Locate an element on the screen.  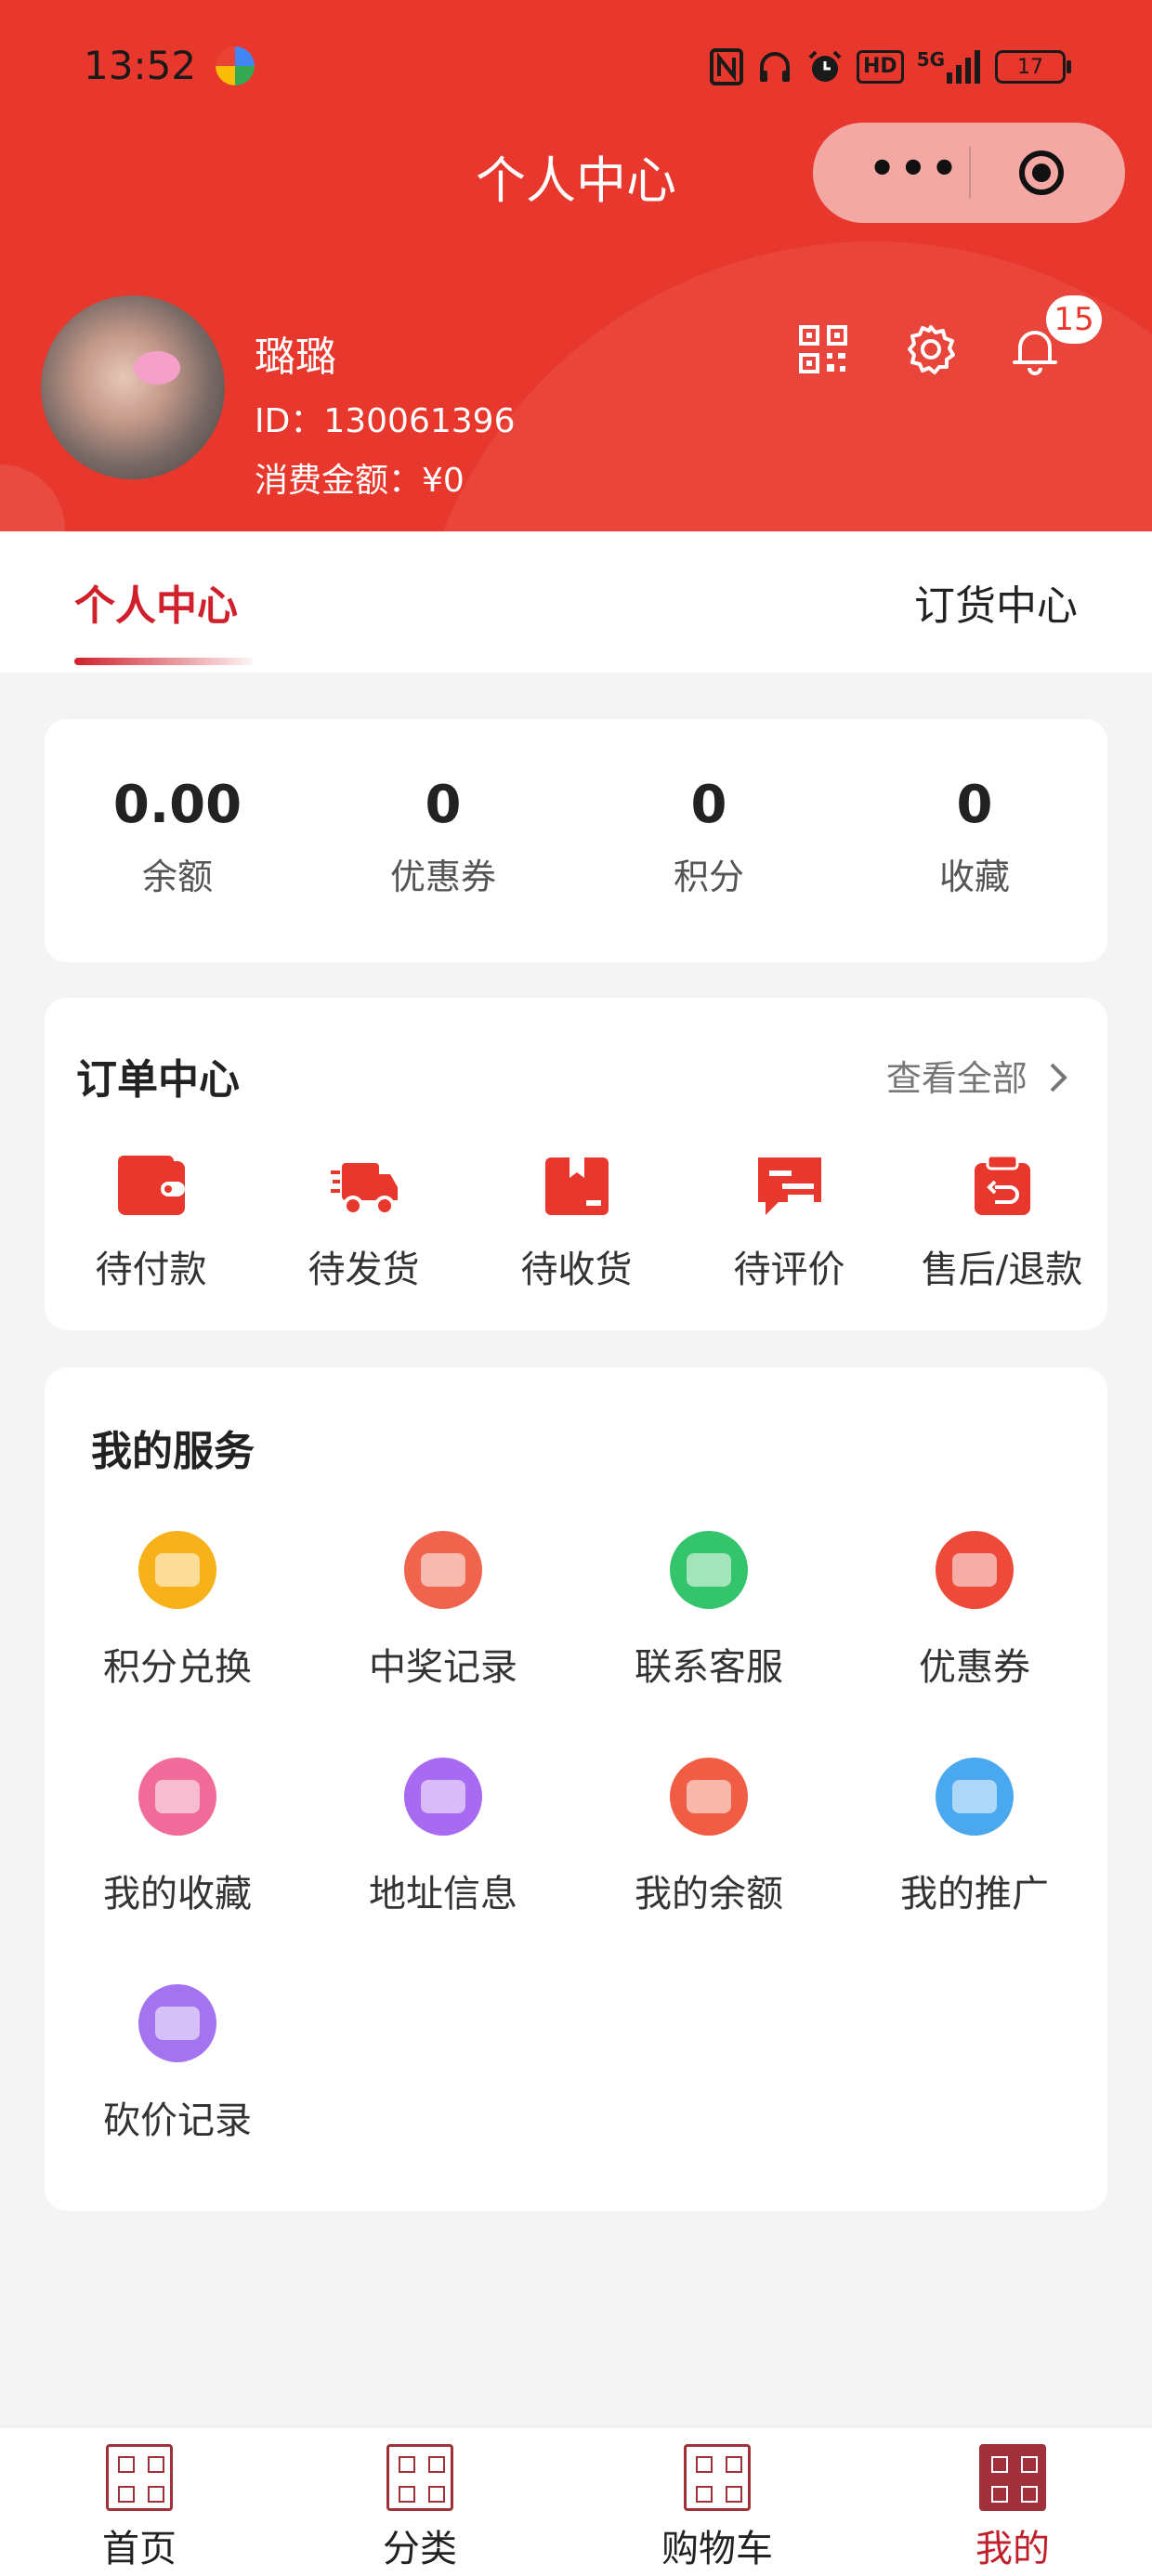
tab-bar: 个人中心 订货中心 is located at coordinates (576, 602).